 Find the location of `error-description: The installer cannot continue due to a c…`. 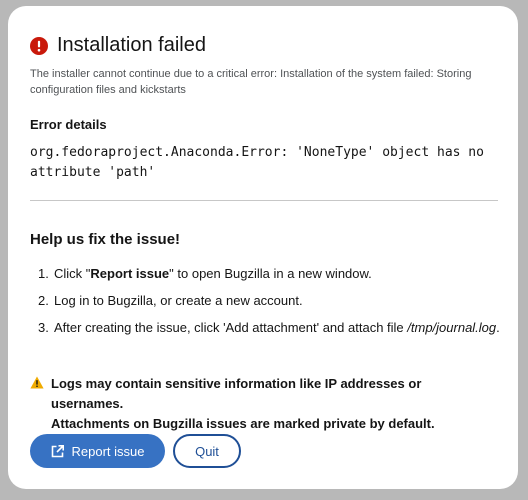

error-description: The installer cannot continue due to a c… is located at coordinates (251, 82).